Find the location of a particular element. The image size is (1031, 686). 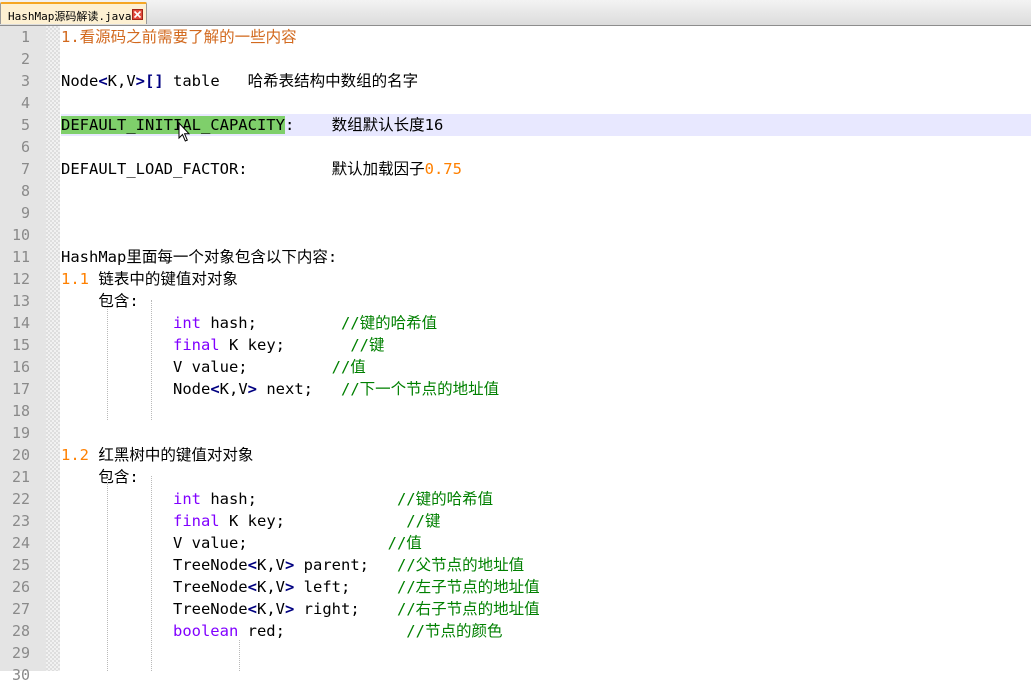

line-number: 11 is located at coordinates (20, 257).